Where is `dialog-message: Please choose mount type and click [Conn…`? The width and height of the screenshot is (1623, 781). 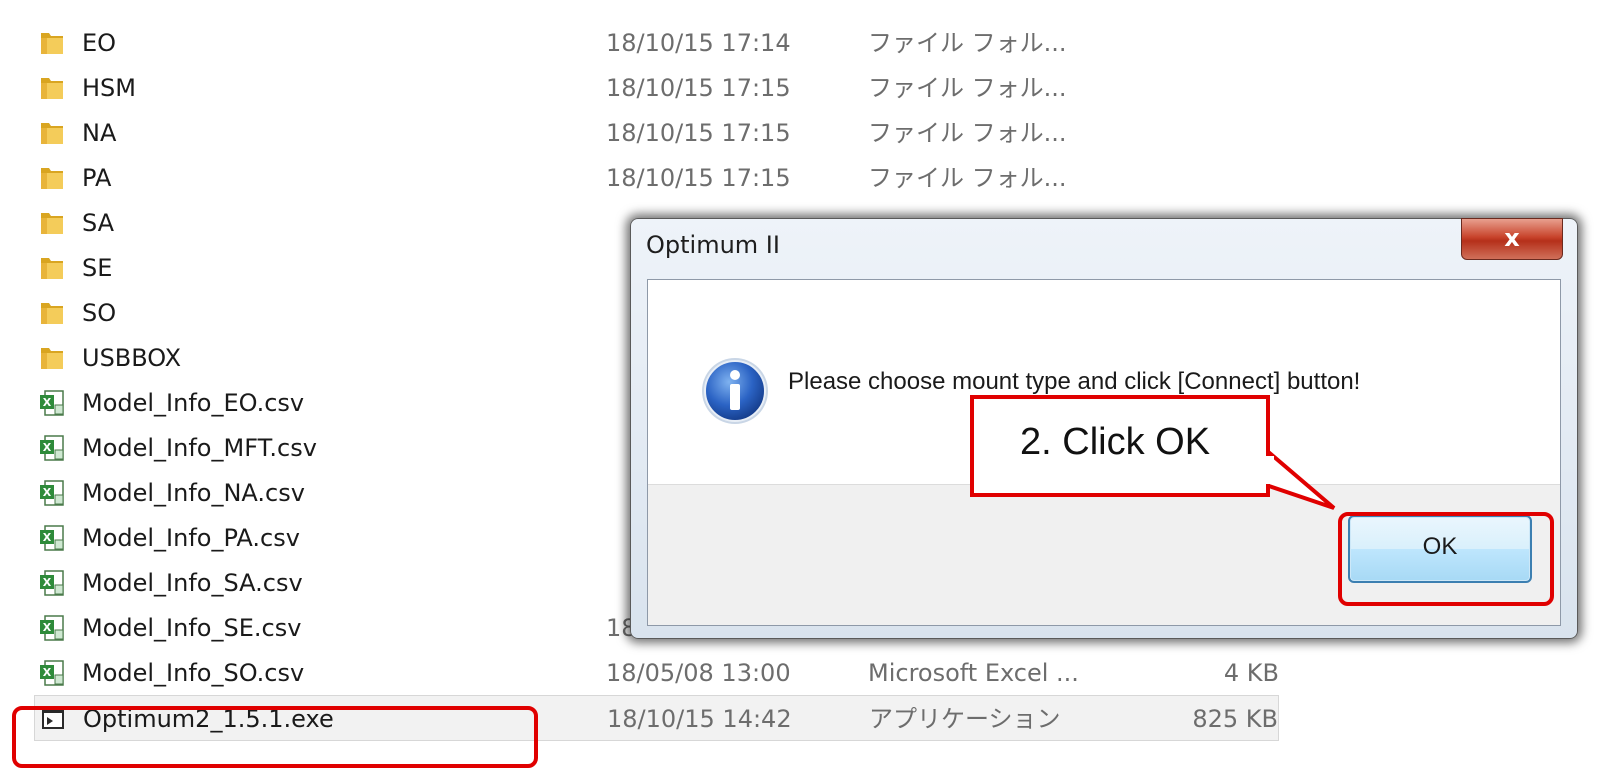
dialog-message: Please choose mount type and click [Conn… is located at coordinates (1074, 381).